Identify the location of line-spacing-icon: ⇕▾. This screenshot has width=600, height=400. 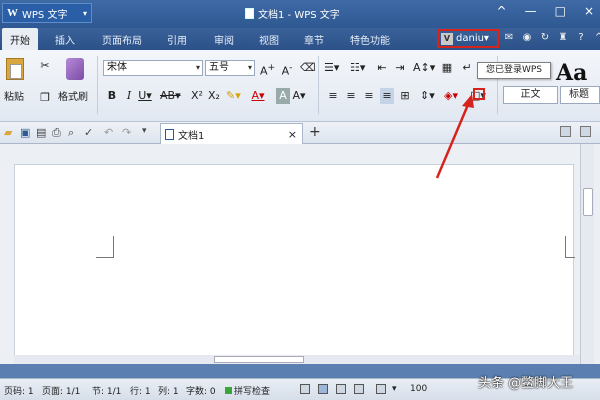
(427, 96).